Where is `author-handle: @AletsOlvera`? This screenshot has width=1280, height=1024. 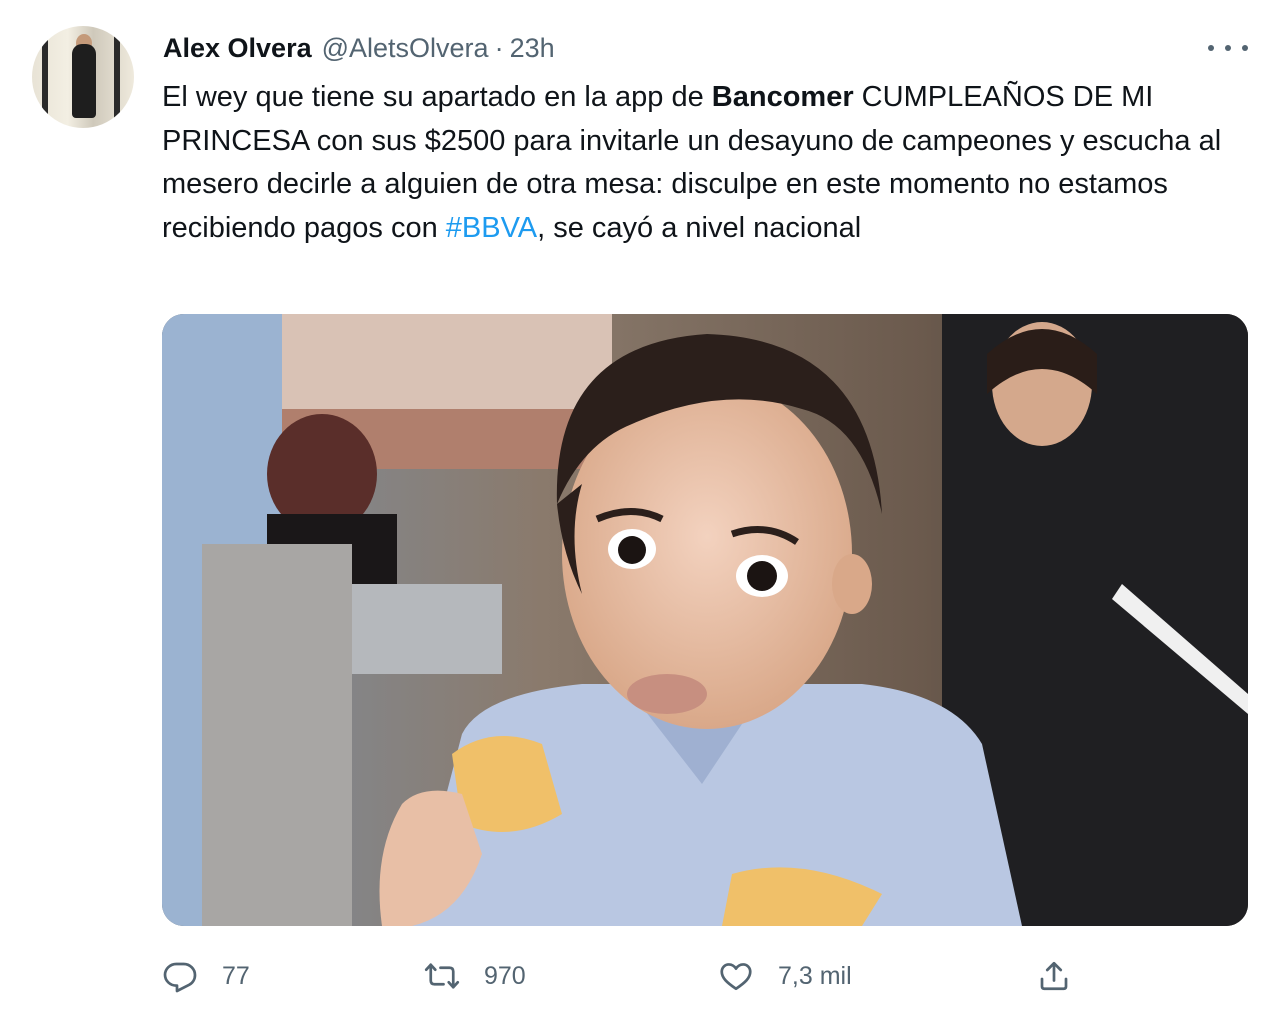 author-handle: @AletsOlvera is located at coordinates (405, 48).